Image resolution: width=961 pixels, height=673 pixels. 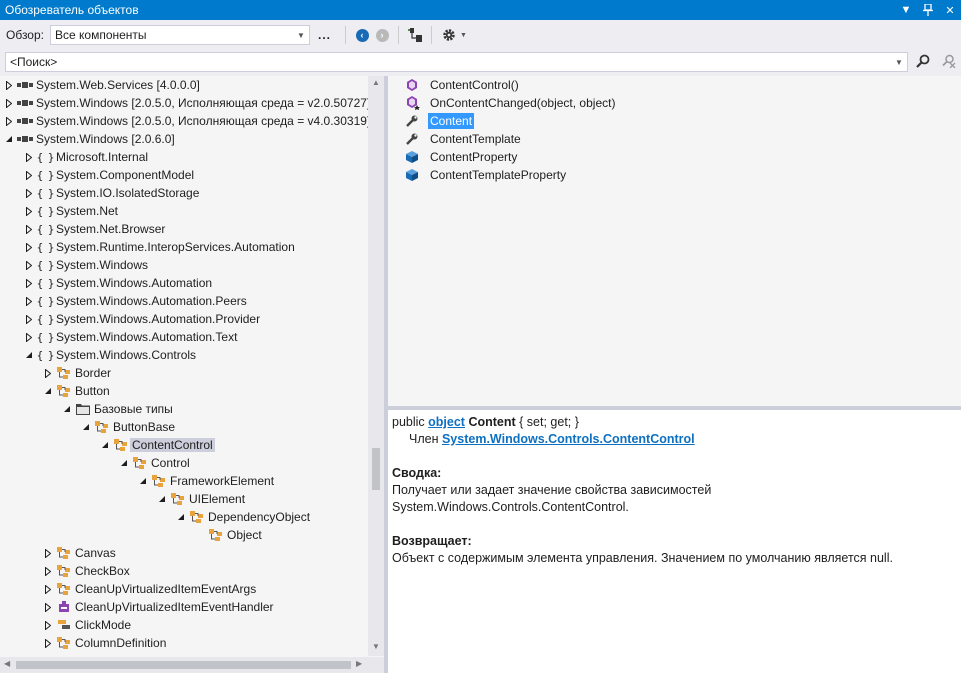 I want to click on tree-item: Object, so click(x=228, y=535).